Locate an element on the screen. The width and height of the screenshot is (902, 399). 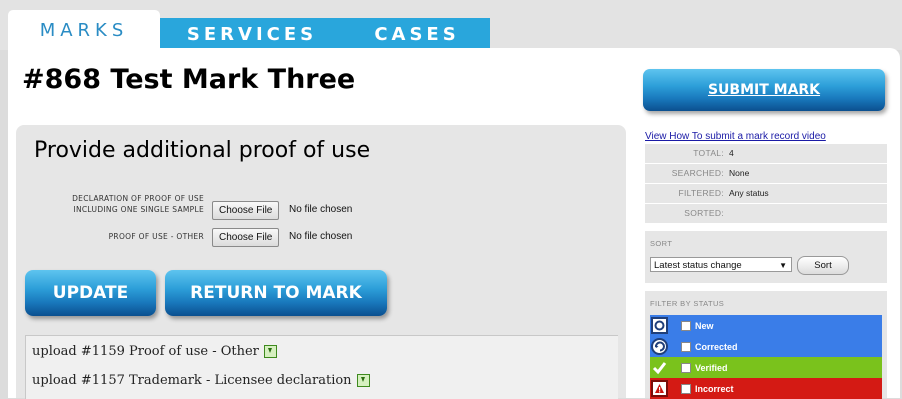
filter-label-corrected: Corrected is located at coordinates (716, 346).